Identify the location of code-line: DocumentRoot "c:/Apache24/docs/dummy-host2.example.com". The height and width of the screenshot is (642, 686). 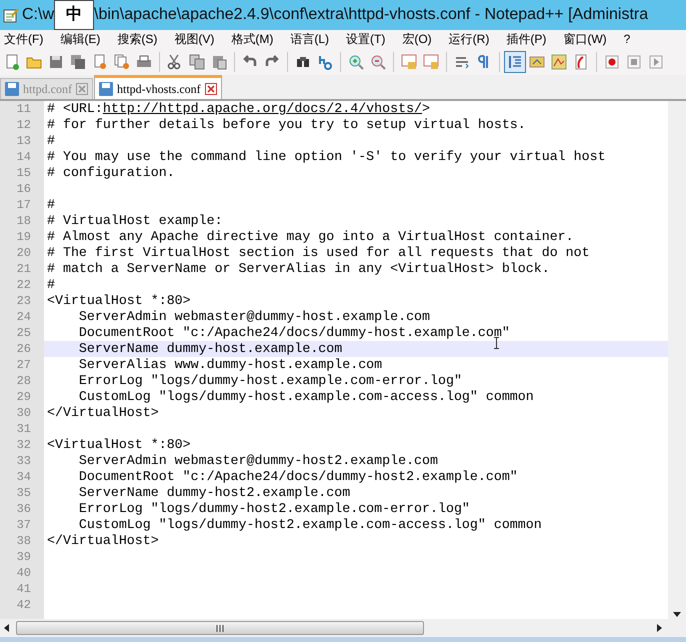
(298, 477).